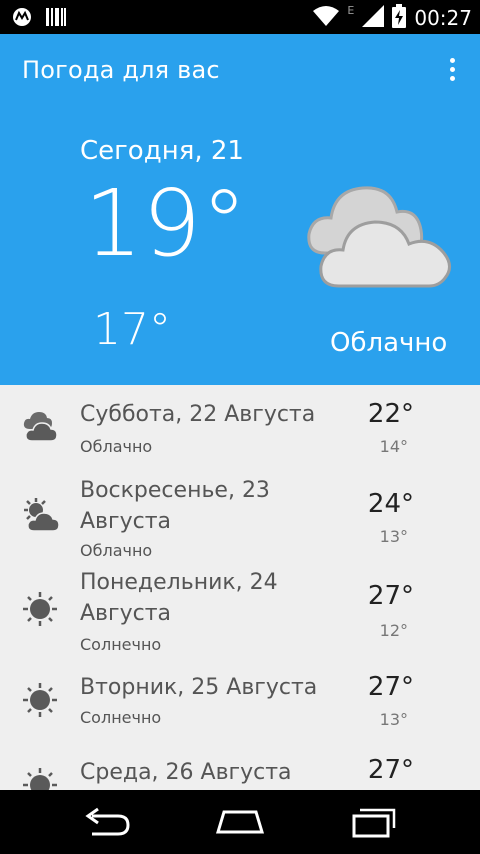 Image resolution: width=480 pixels, height=854 pixels. What do you see at coordinates (389, 343) in the screenshot?
I see `today-description: Облачно` at bounding box center [389, 343].